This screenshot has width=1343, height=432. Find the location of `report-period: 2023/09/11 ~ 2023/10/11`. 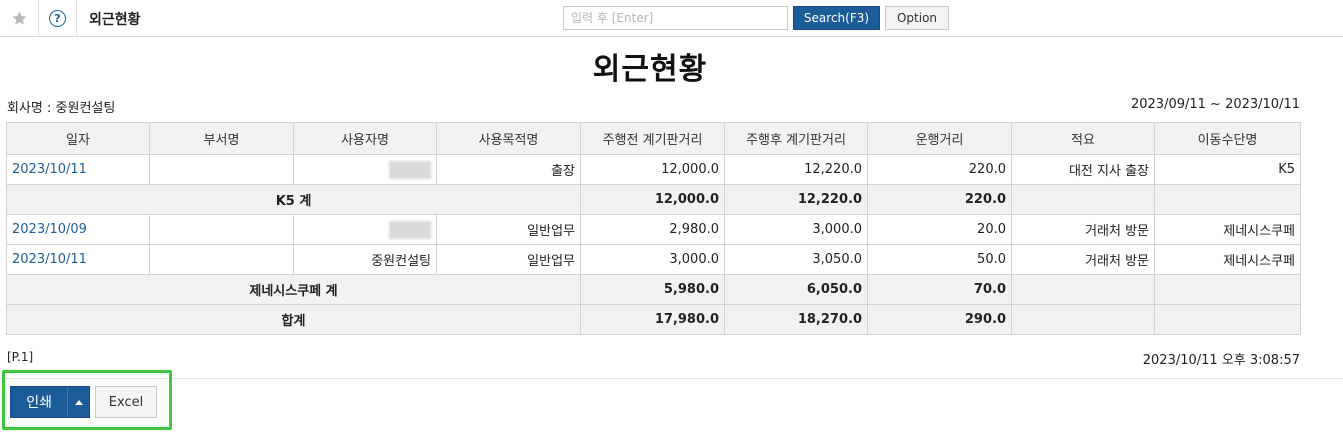

report-period: 2023/09/11 ~ 2023/10/11 is located at coordinates (1215, 104).